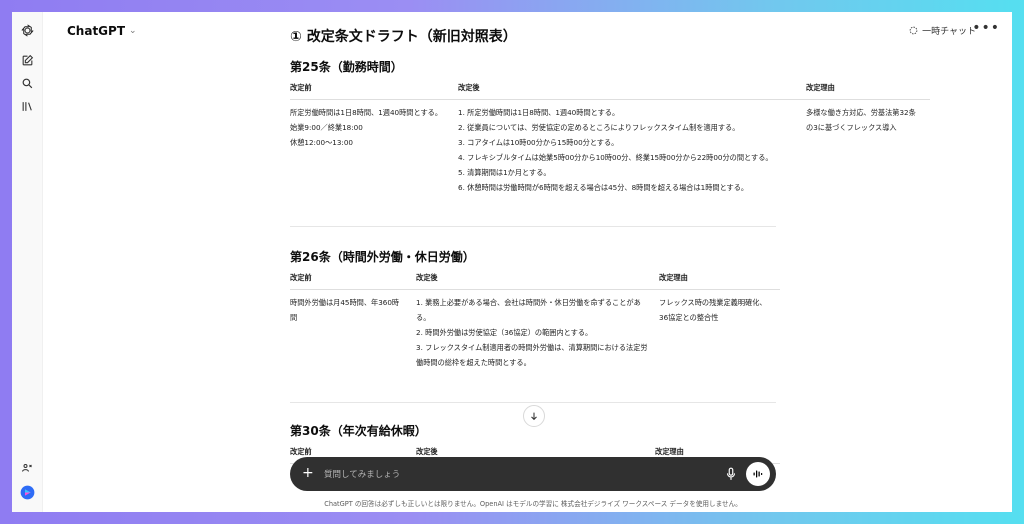  What do you see at coordinates (949, 32) in the screenshot?
I see `temporary-chat-label: 一時チャット` at bounding box center [949, 32].